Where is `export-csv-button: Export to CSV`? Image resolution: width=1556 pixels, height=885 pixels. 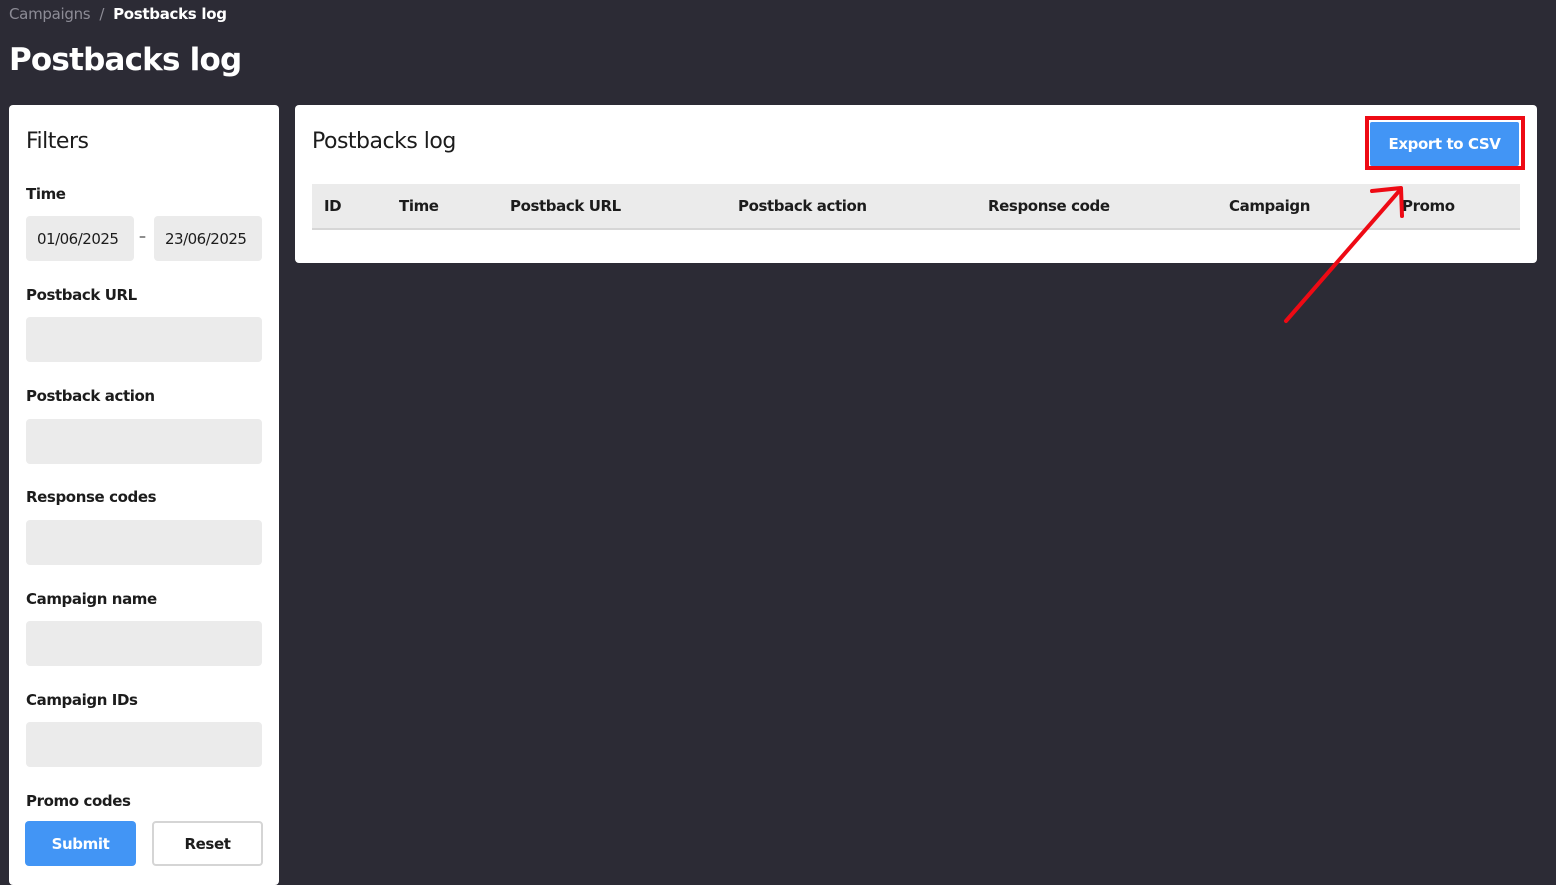
export-csv-button: Export to CSV is located at coordinates (1444, 144).